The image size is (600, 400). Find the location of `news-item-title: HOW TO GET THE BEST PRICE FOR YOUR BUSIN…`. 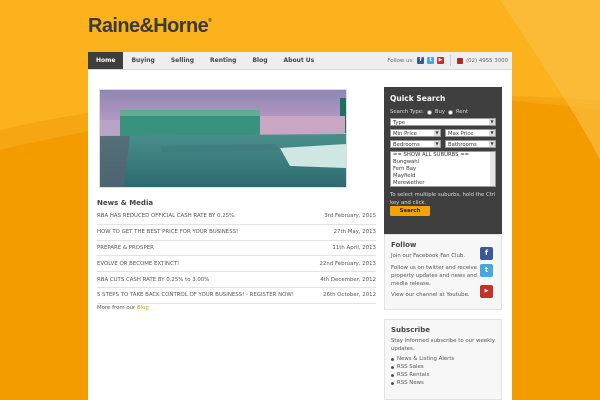

news-item-title: HOW TO GET THE BEST PRICE FOR YOUR BUSIN… is located at coordinates (167, 232).